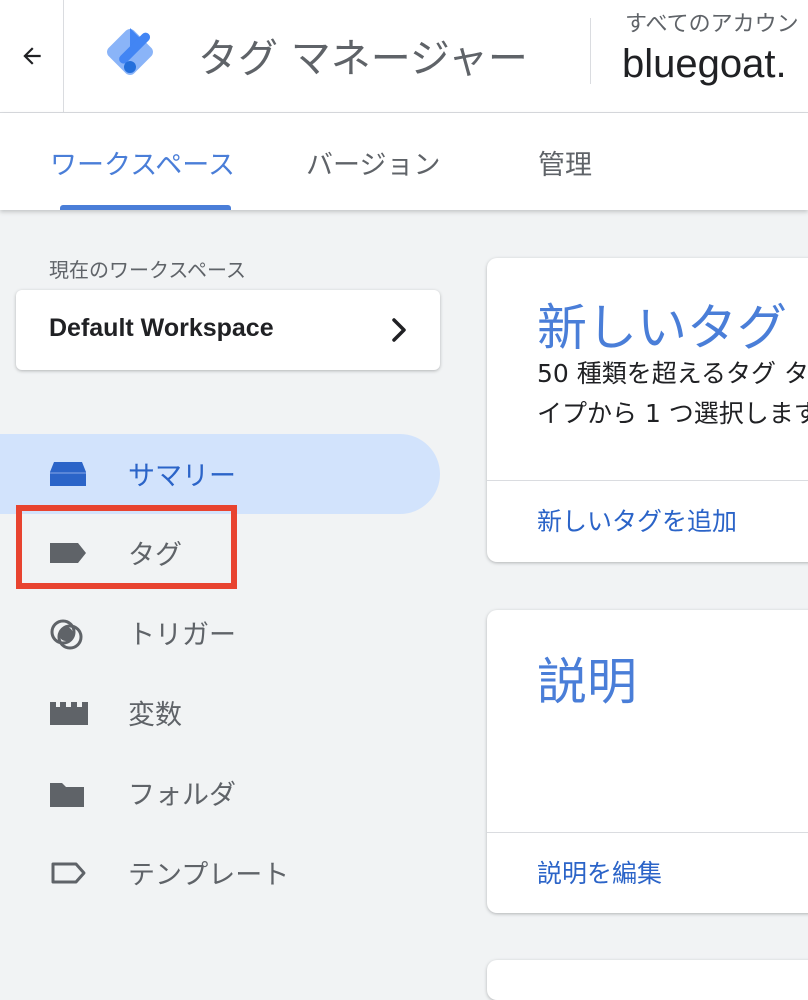 This screenshot has height=1000, width=808. I want to click on tab-bar: ワークスペース バージョン 管理, so click(404, 161).